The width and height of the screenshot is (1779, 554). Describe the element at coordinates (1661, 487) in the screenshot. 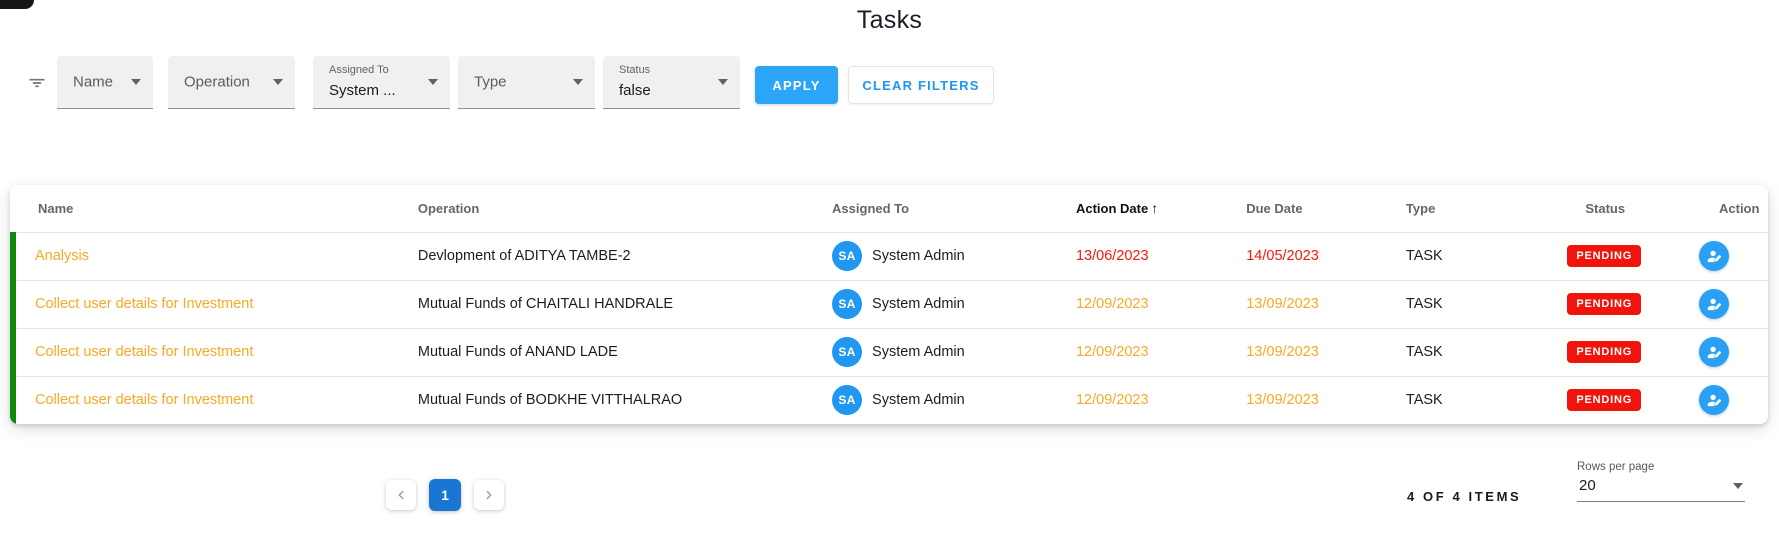

I see `rows-per-page-select: 20` at that location.